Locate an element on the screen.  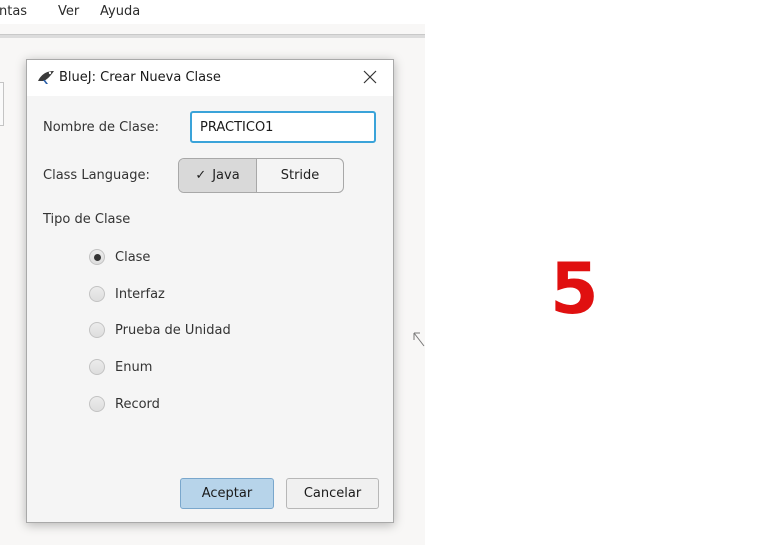
menu-herramientas: ntas is located at coordinates (13, 11).